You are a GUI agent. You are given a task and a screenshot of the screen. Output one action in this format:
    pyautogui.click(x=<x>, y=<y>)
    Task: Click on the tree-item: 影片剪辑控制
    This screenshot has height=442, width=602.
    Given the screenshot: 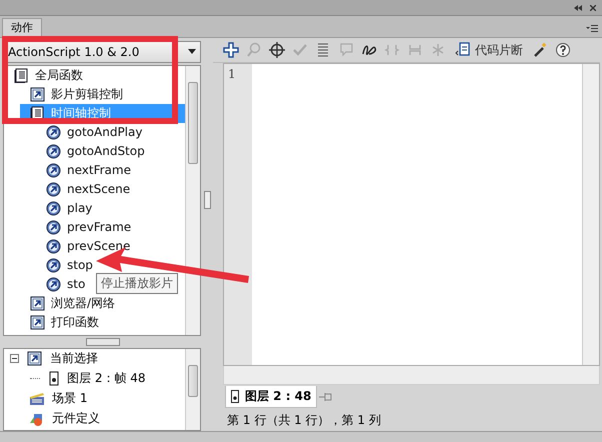 What is the action you would take?
    pyautogui.click(x=102, y=94)
    